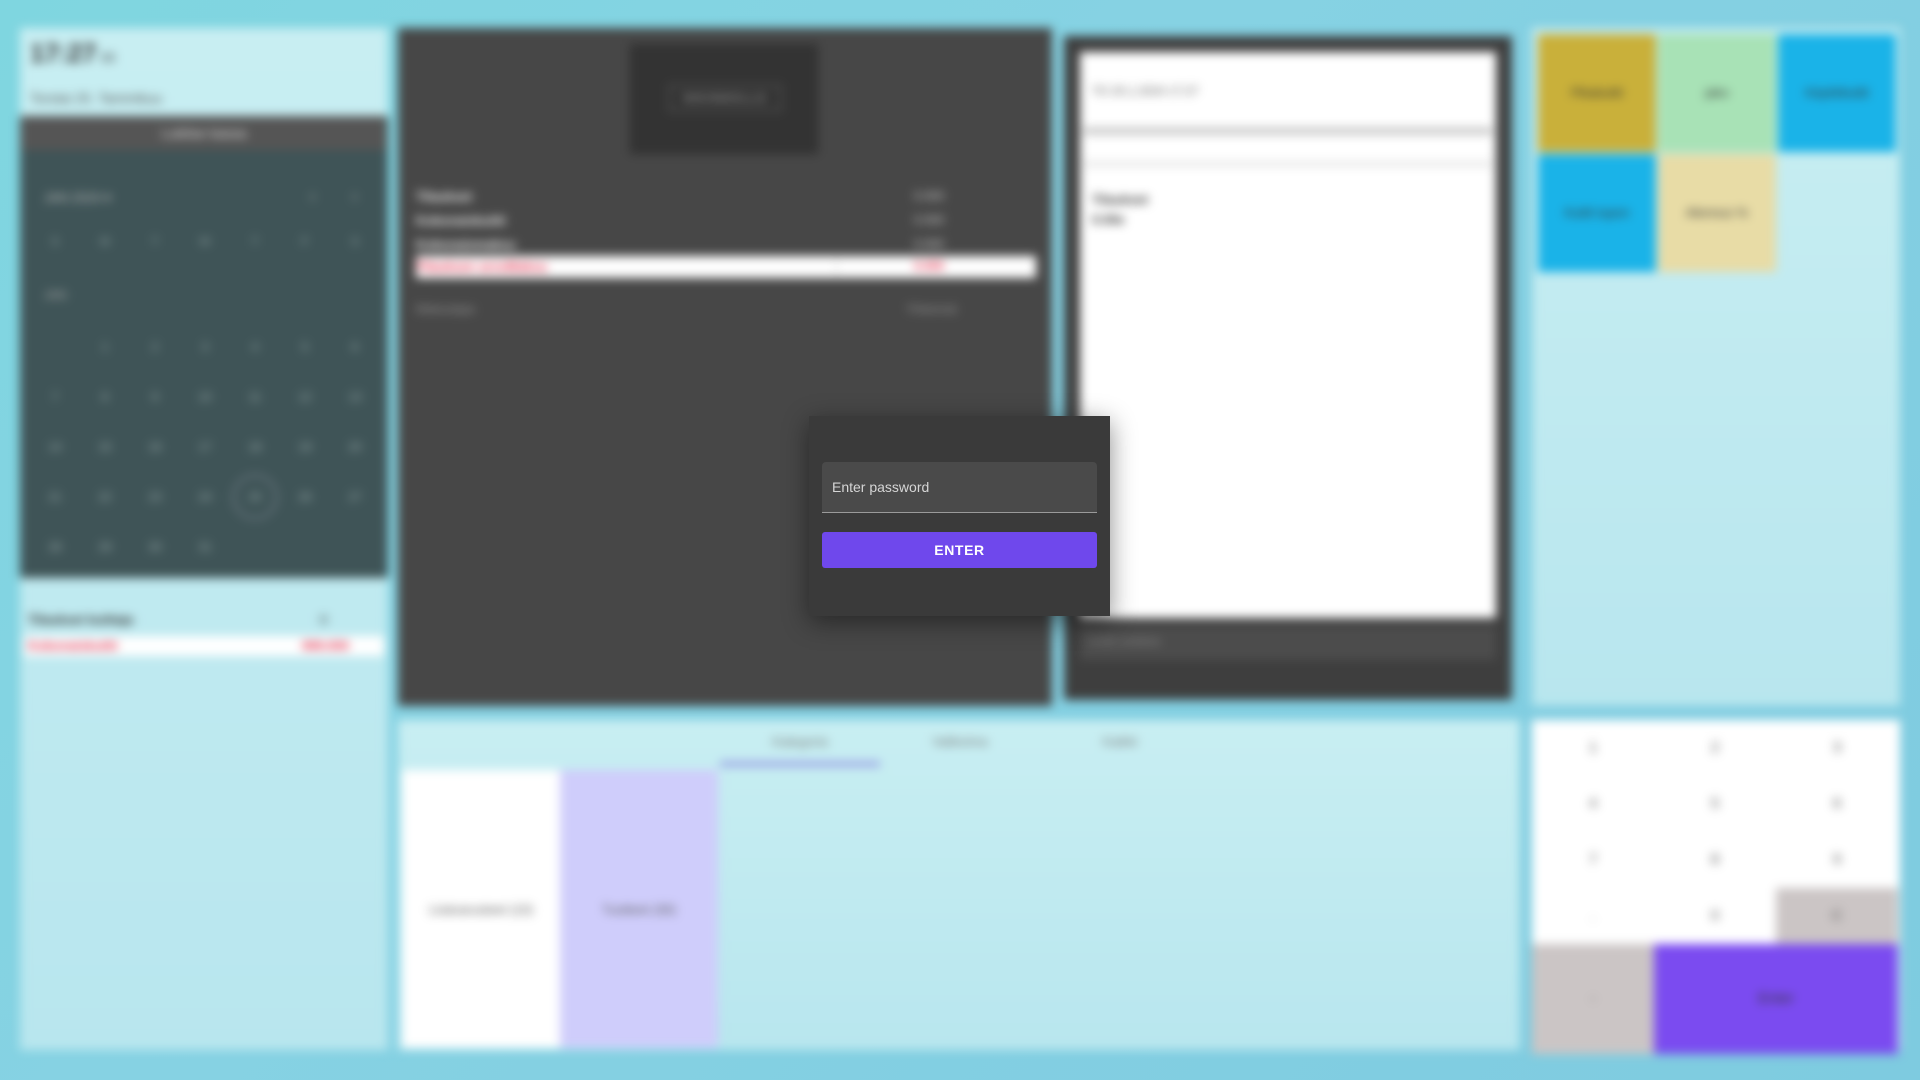 Image resolution: width=1920 pixels, height=1080 pixels. Describe the element at coordinates (1715, 804) in the screenshot. I see `keypad-key-5: 5` at that location.